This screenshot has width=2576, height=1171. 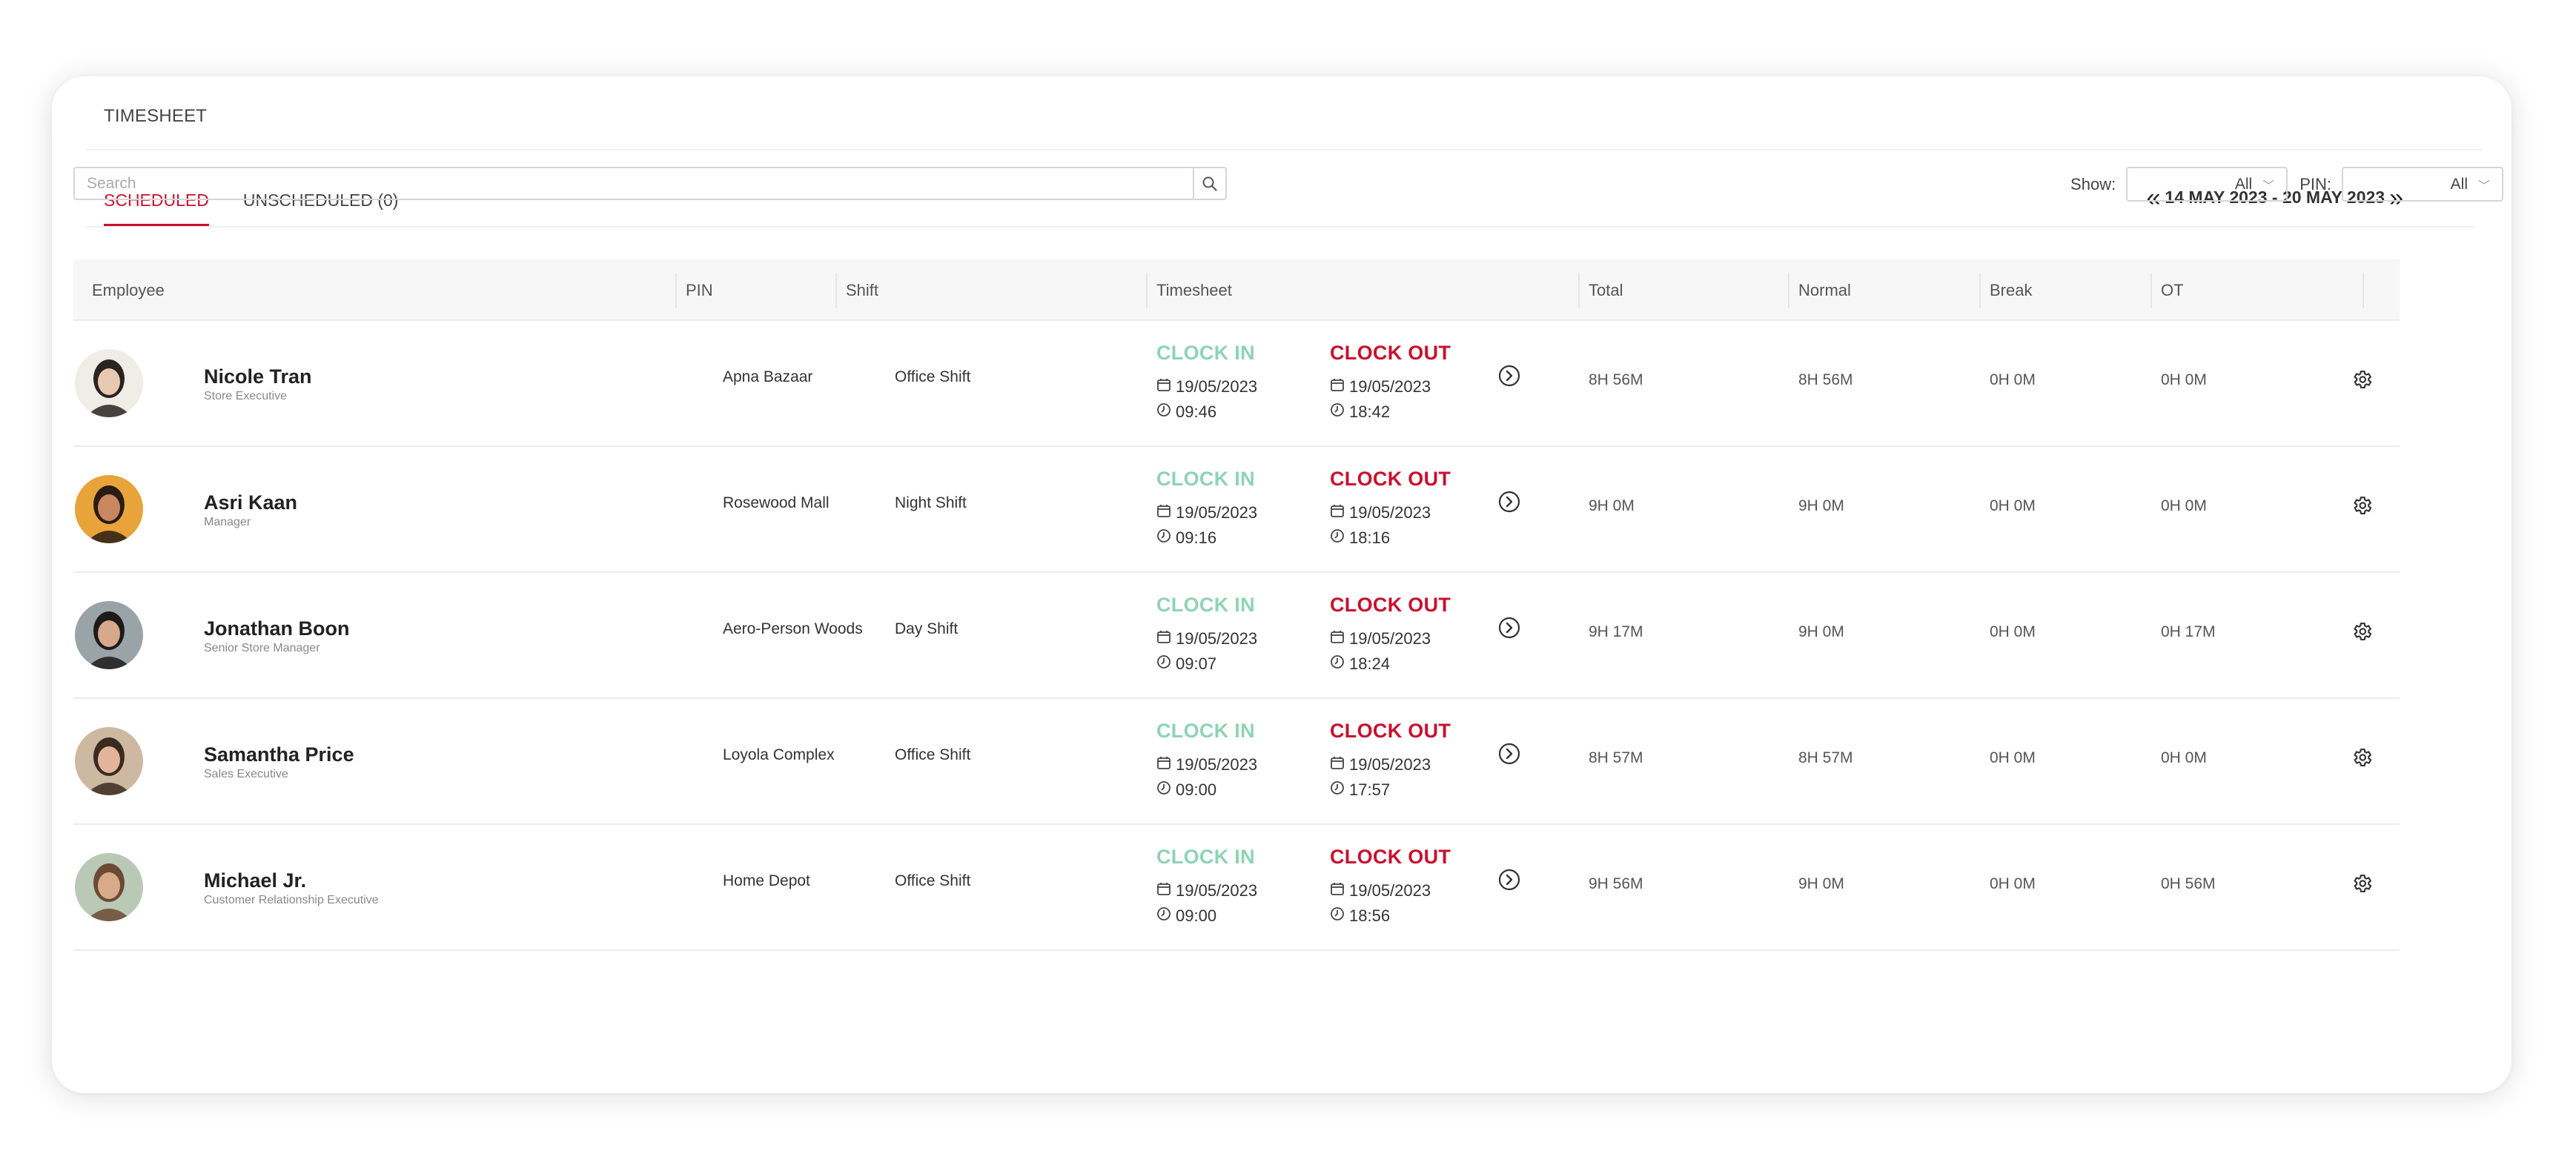 I want to click on clock-out-time: 18:16, so click(x=1360, y=538).